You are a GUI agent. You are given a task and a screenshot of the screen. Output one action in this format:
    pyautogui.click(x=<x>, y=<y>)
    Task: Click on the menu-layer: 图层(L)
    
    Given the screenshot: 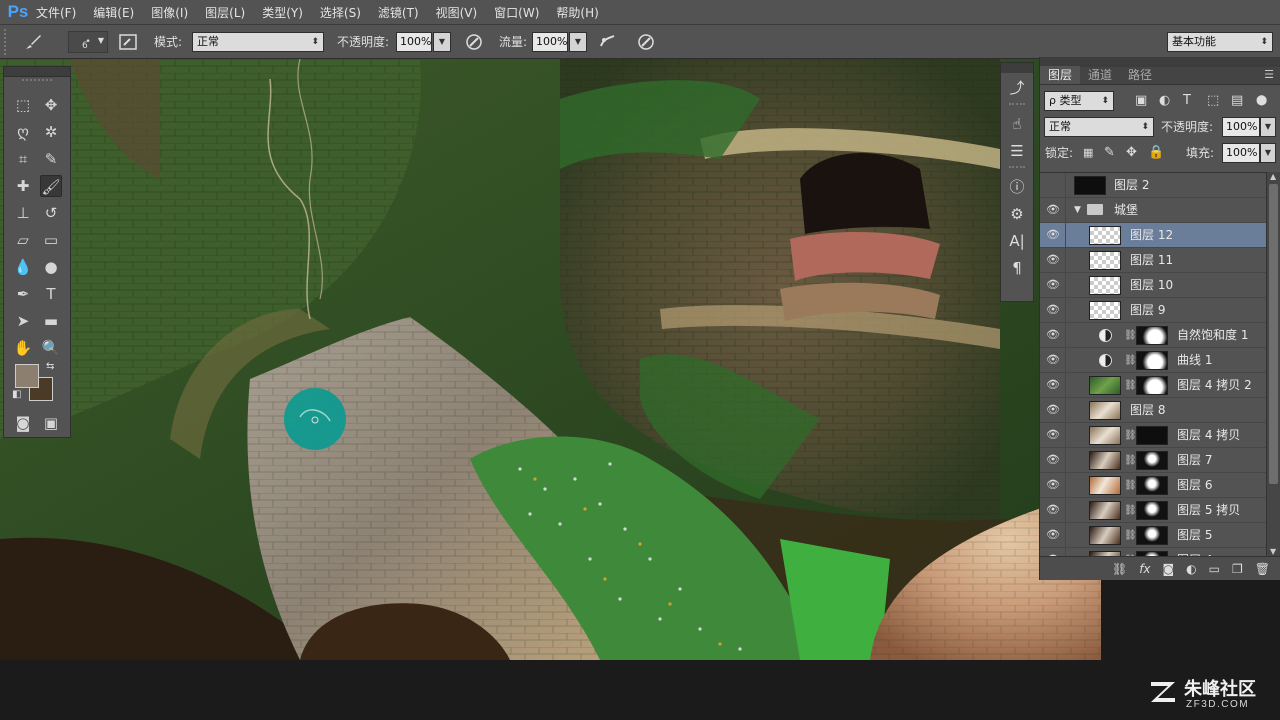 What is the action you would take?
    pyautogui.click(x=225, y=12)
    